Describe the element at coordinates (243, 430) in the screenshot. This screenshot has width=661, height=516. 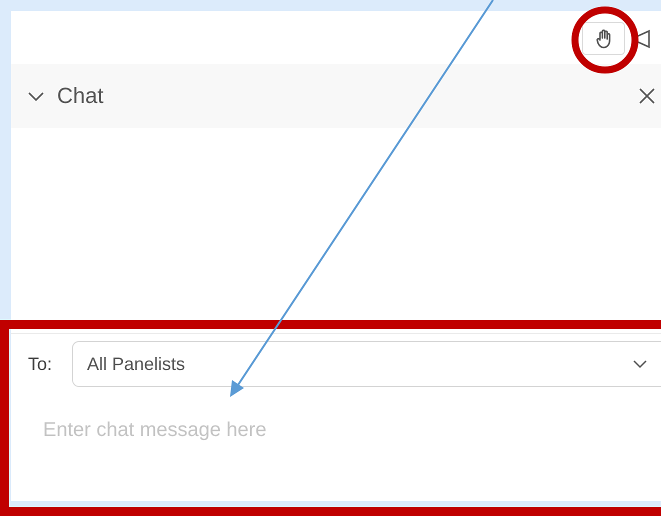
I see `message-field: Enter chat message here` at that location.